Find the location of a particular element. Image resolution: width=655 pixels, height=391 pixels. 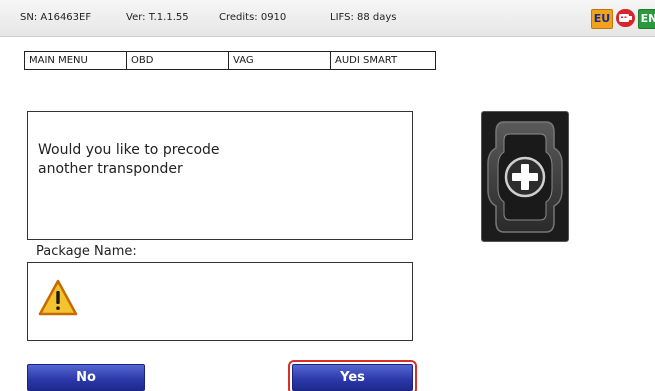

message-line-1: Would you like to precode is located at coordinates (129, 150).